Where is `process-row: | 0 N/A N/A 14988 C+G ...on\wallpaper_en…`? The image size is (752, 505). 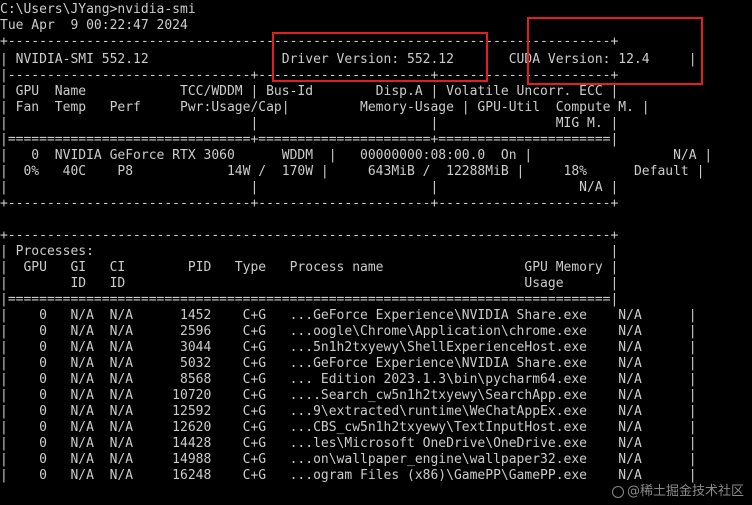 process-row: | 0 N/A N/A 14988 C+G ...on\wallpaper_en… is located at coordinates (348, 459).